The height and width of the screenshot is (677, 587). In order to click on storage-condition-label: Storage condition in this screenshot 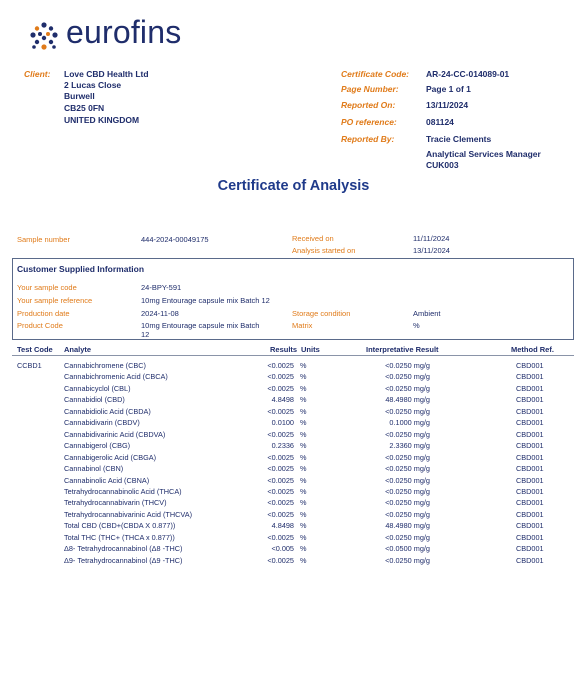, I will do `click(321, 313)`.